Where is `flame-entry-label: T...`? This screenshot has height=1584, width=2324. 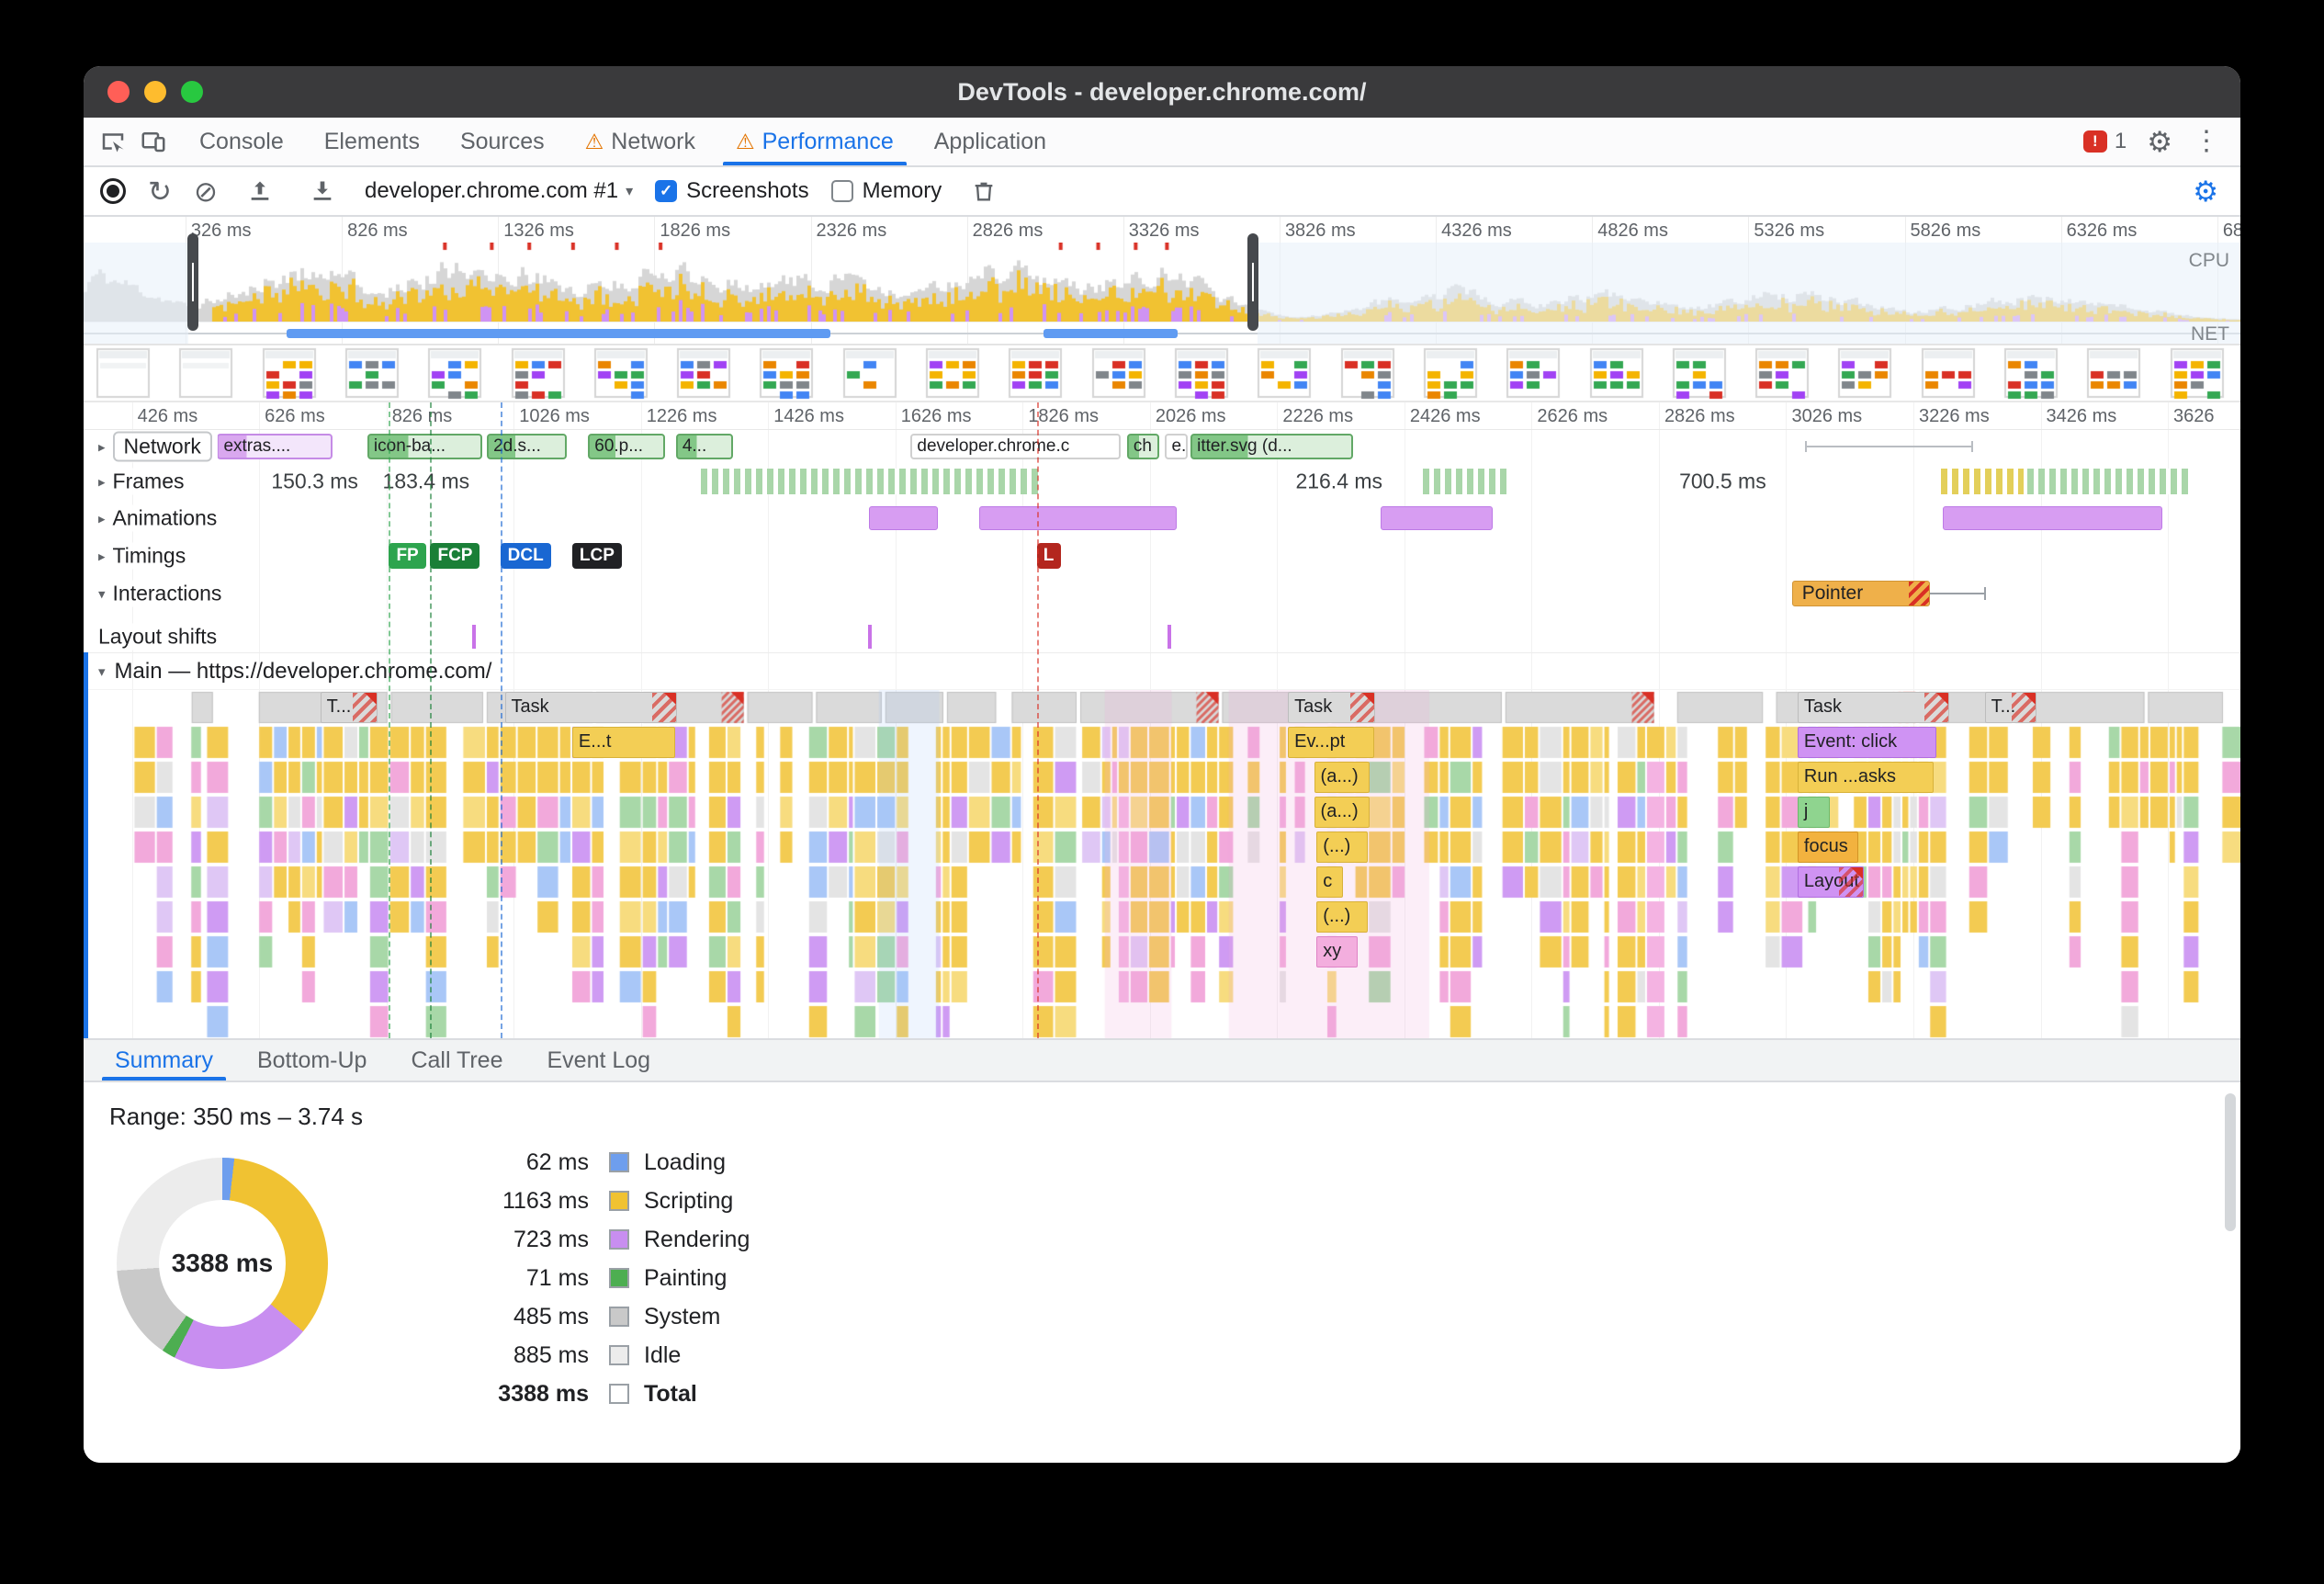 flame-entry-label: T... is located at coordinates (339, 707).